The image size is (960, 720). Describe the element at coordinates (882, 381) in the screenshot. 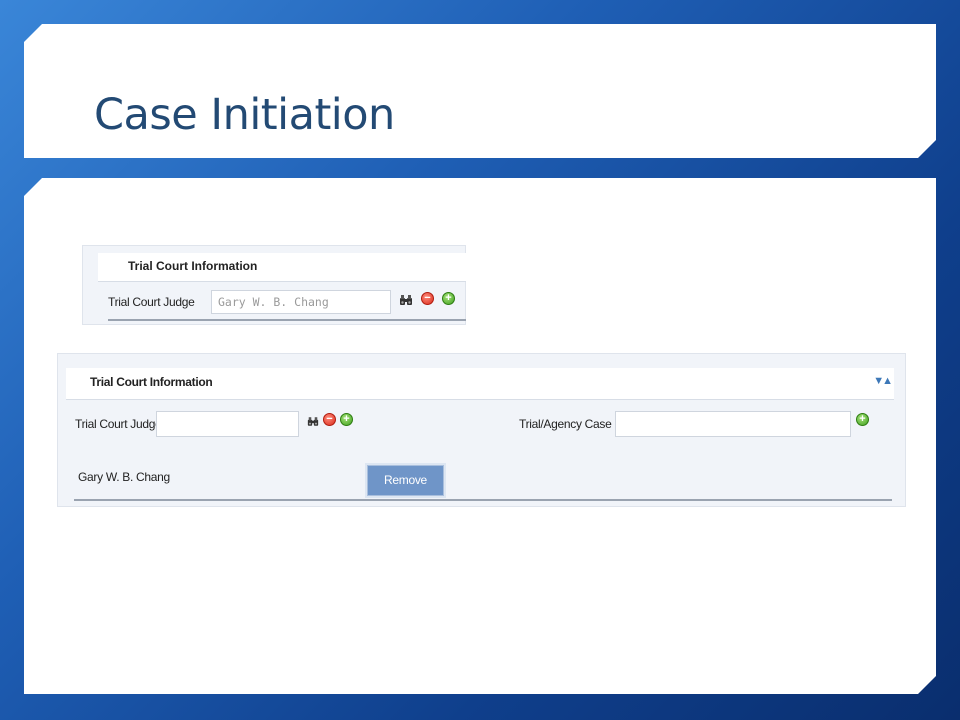

I see `collapse-arrows-icon: ▼▲` at that location.